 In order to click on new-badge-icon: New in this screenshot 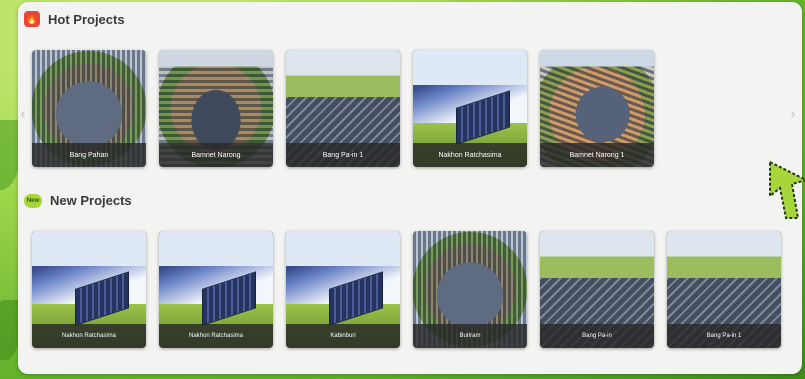, I will do `click(33, 200)`.